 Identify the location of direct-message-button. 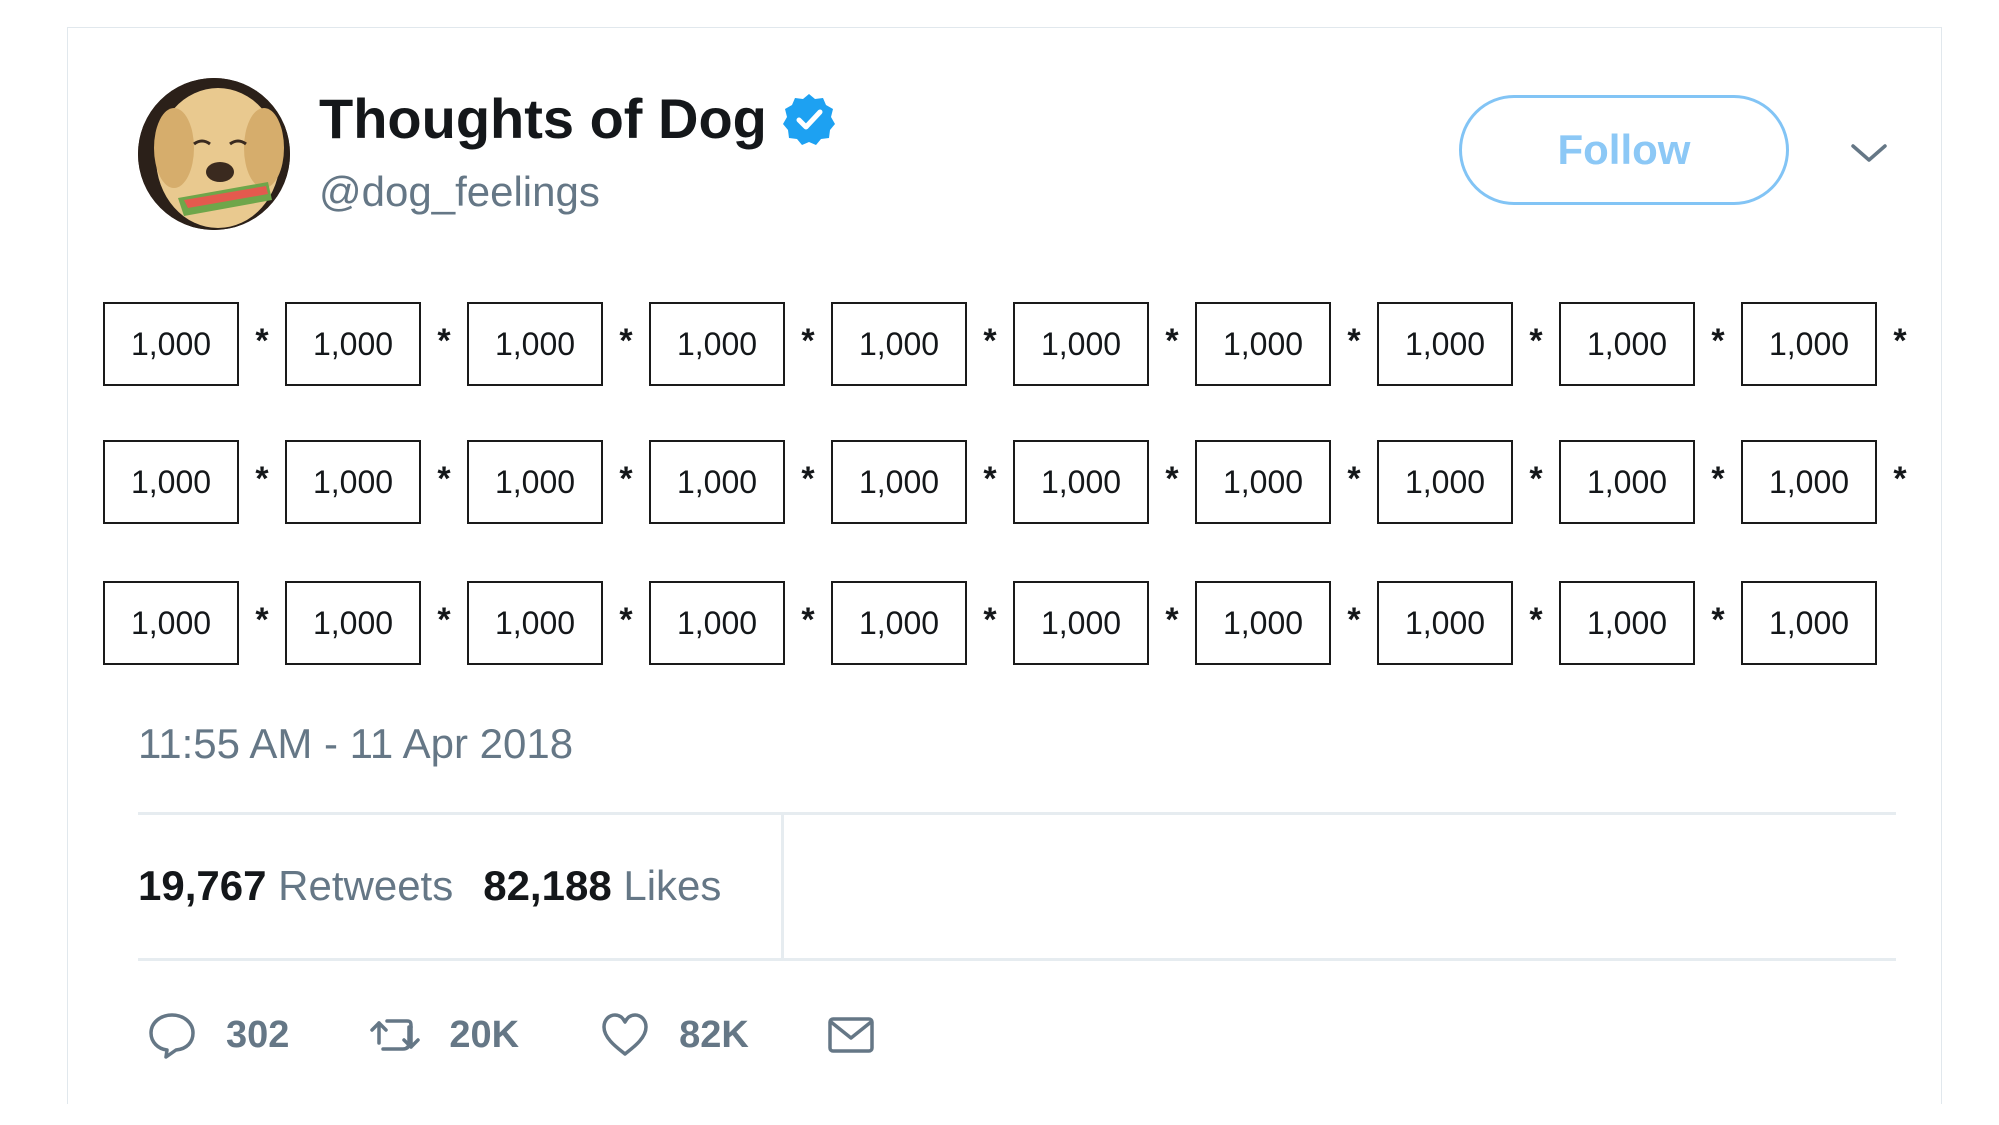
(851, 1035).